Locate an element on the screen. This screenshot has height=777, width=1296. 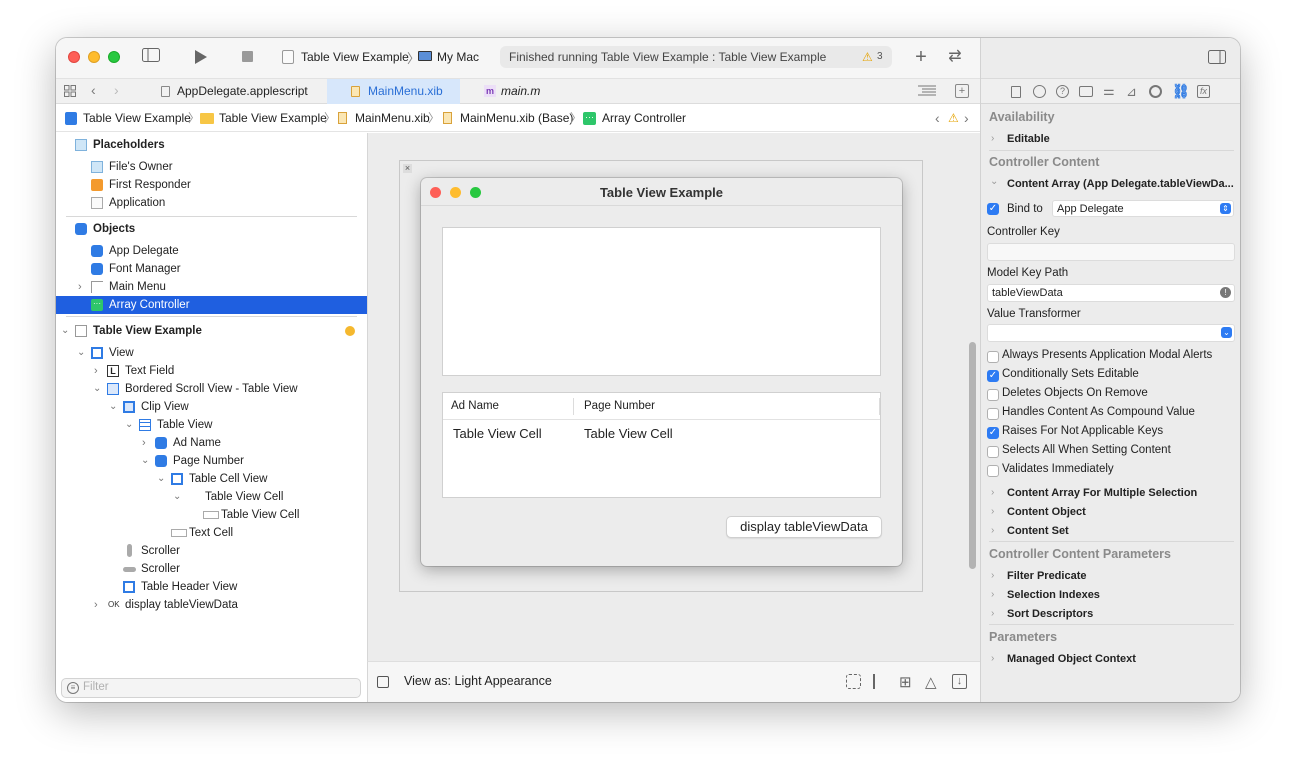
outline-item-main-menu: › Main Menu is located at coordinates (211, 287).